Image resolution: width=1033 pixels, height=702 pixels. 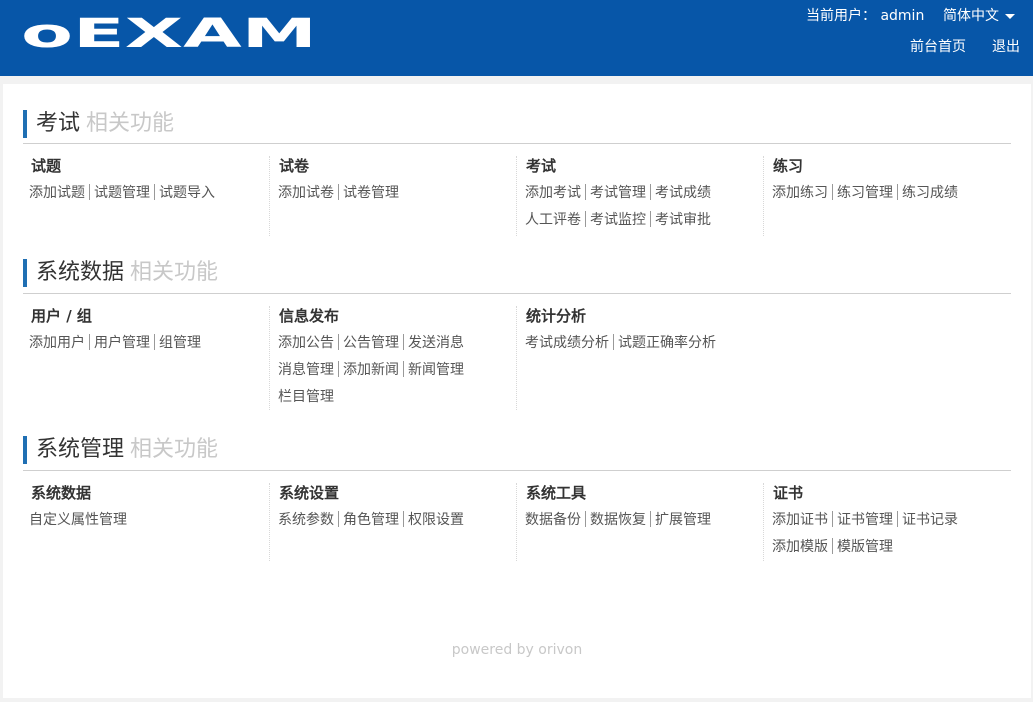 I want to click on group-title: 信息发布, so click(x=309, y=316).